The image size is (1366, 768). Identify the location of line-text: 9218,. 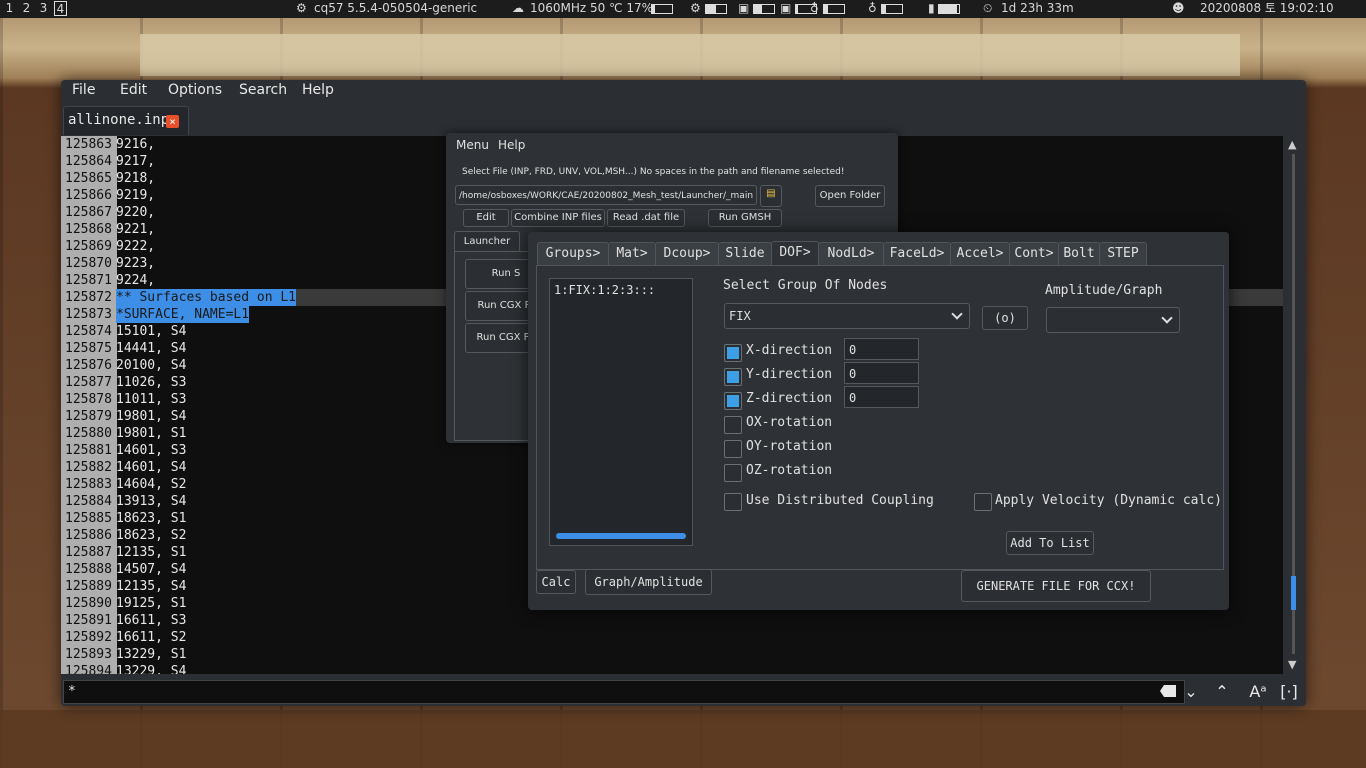
(136, 178).